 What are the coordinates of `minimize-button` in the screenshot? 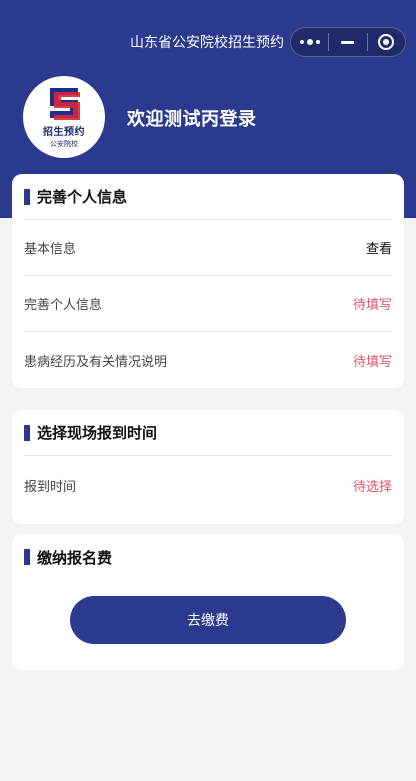 It's located at (347, 42).